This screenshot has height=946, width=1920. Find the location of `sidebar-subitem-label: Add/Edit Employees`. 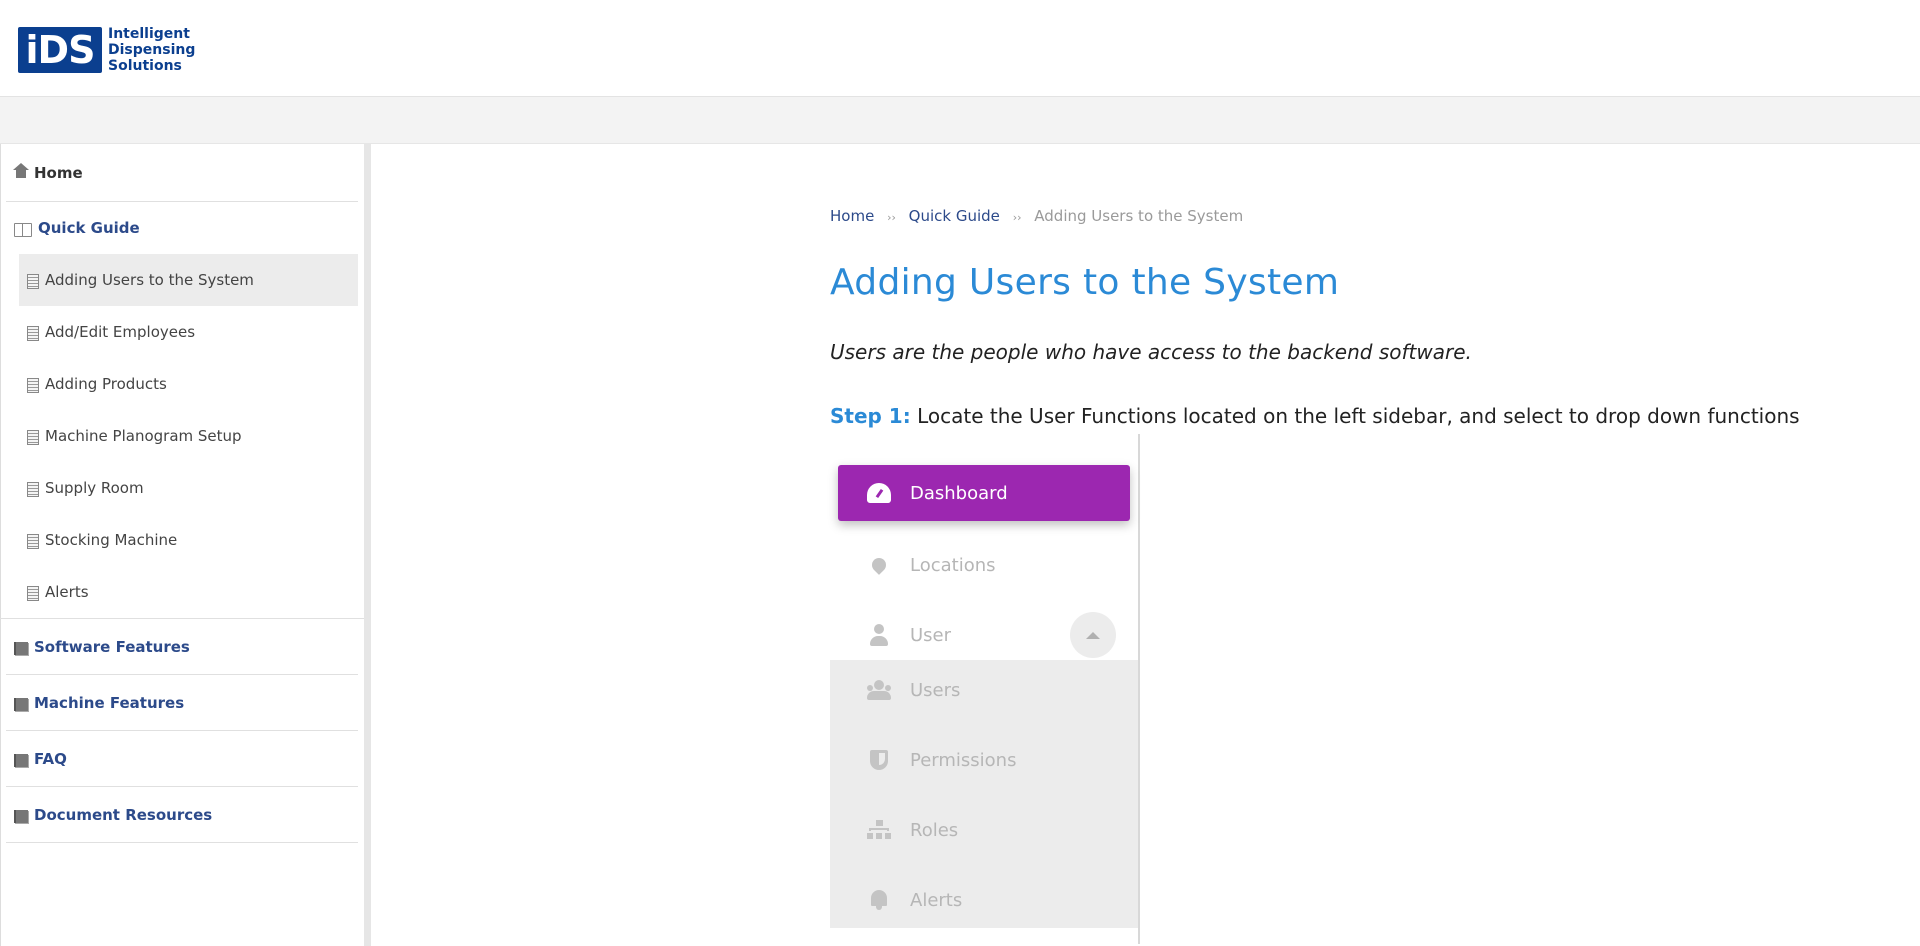

sidebar-subitem-label: Add/Edit Employees is located at coordinates (120, 332).